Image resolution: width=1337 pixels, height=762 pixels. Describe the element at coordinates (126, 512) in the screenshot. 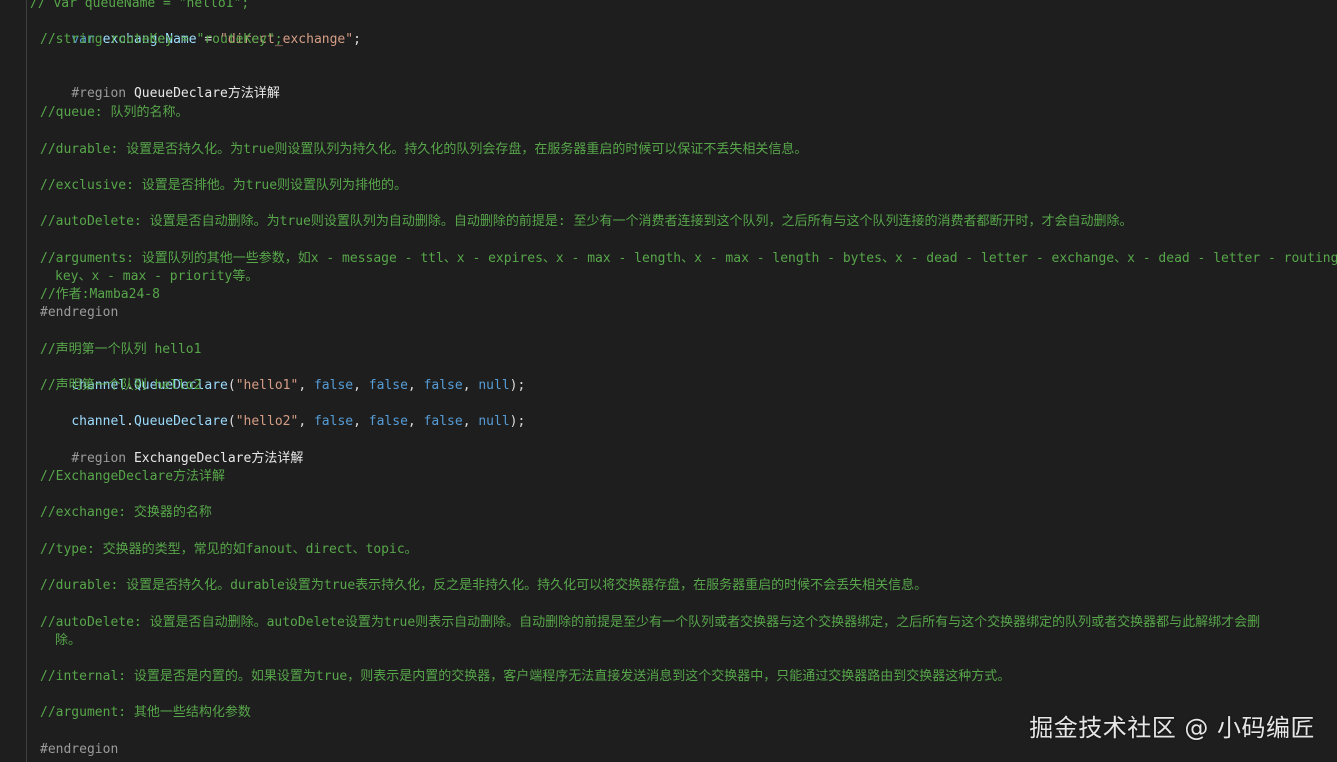

I see `comment-exchange: //exchange: 交换器的名称` at that location.